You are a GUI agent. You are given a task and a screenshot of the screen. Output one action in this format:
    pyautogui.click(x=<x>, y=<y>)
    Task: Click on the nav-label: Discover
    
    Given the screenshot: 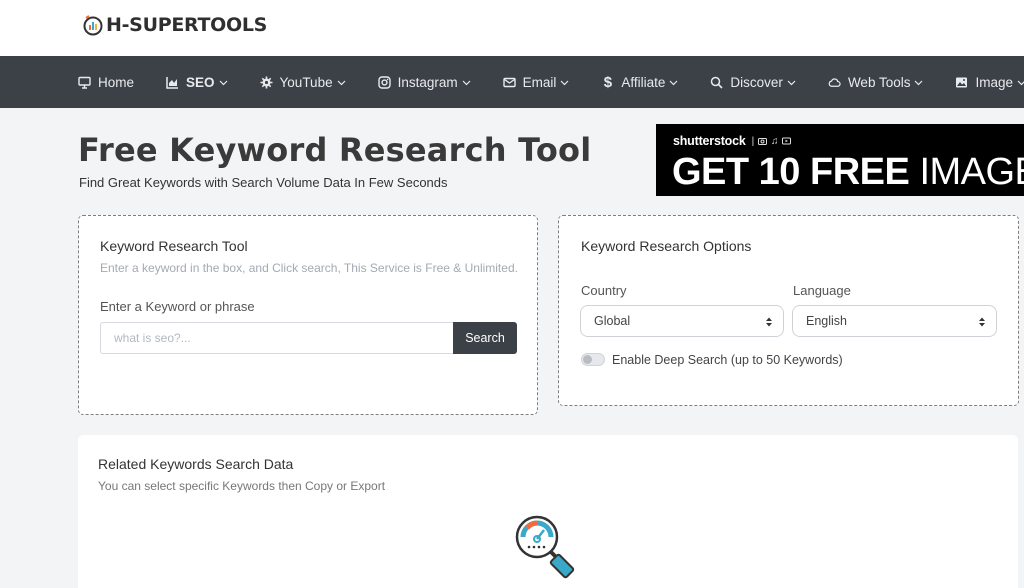 What is the action you would take?
    pyautogui.click(x=756, y=82)
    